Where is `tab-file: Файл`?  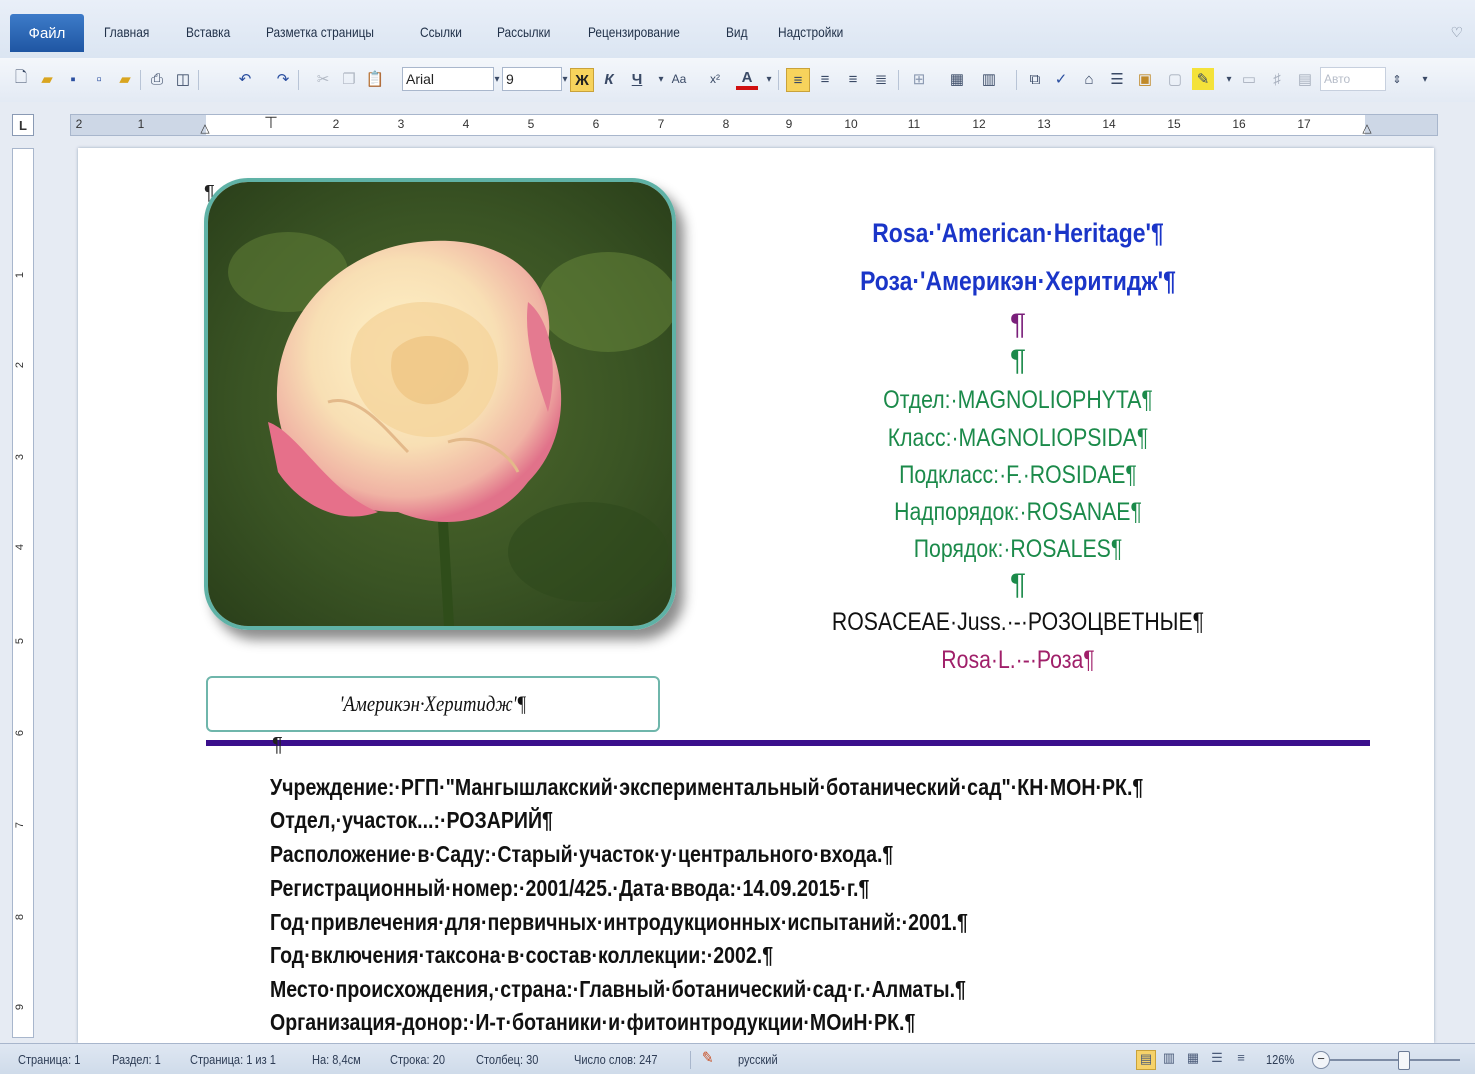 tab-file: Файл is located at coordinates (47, 33).